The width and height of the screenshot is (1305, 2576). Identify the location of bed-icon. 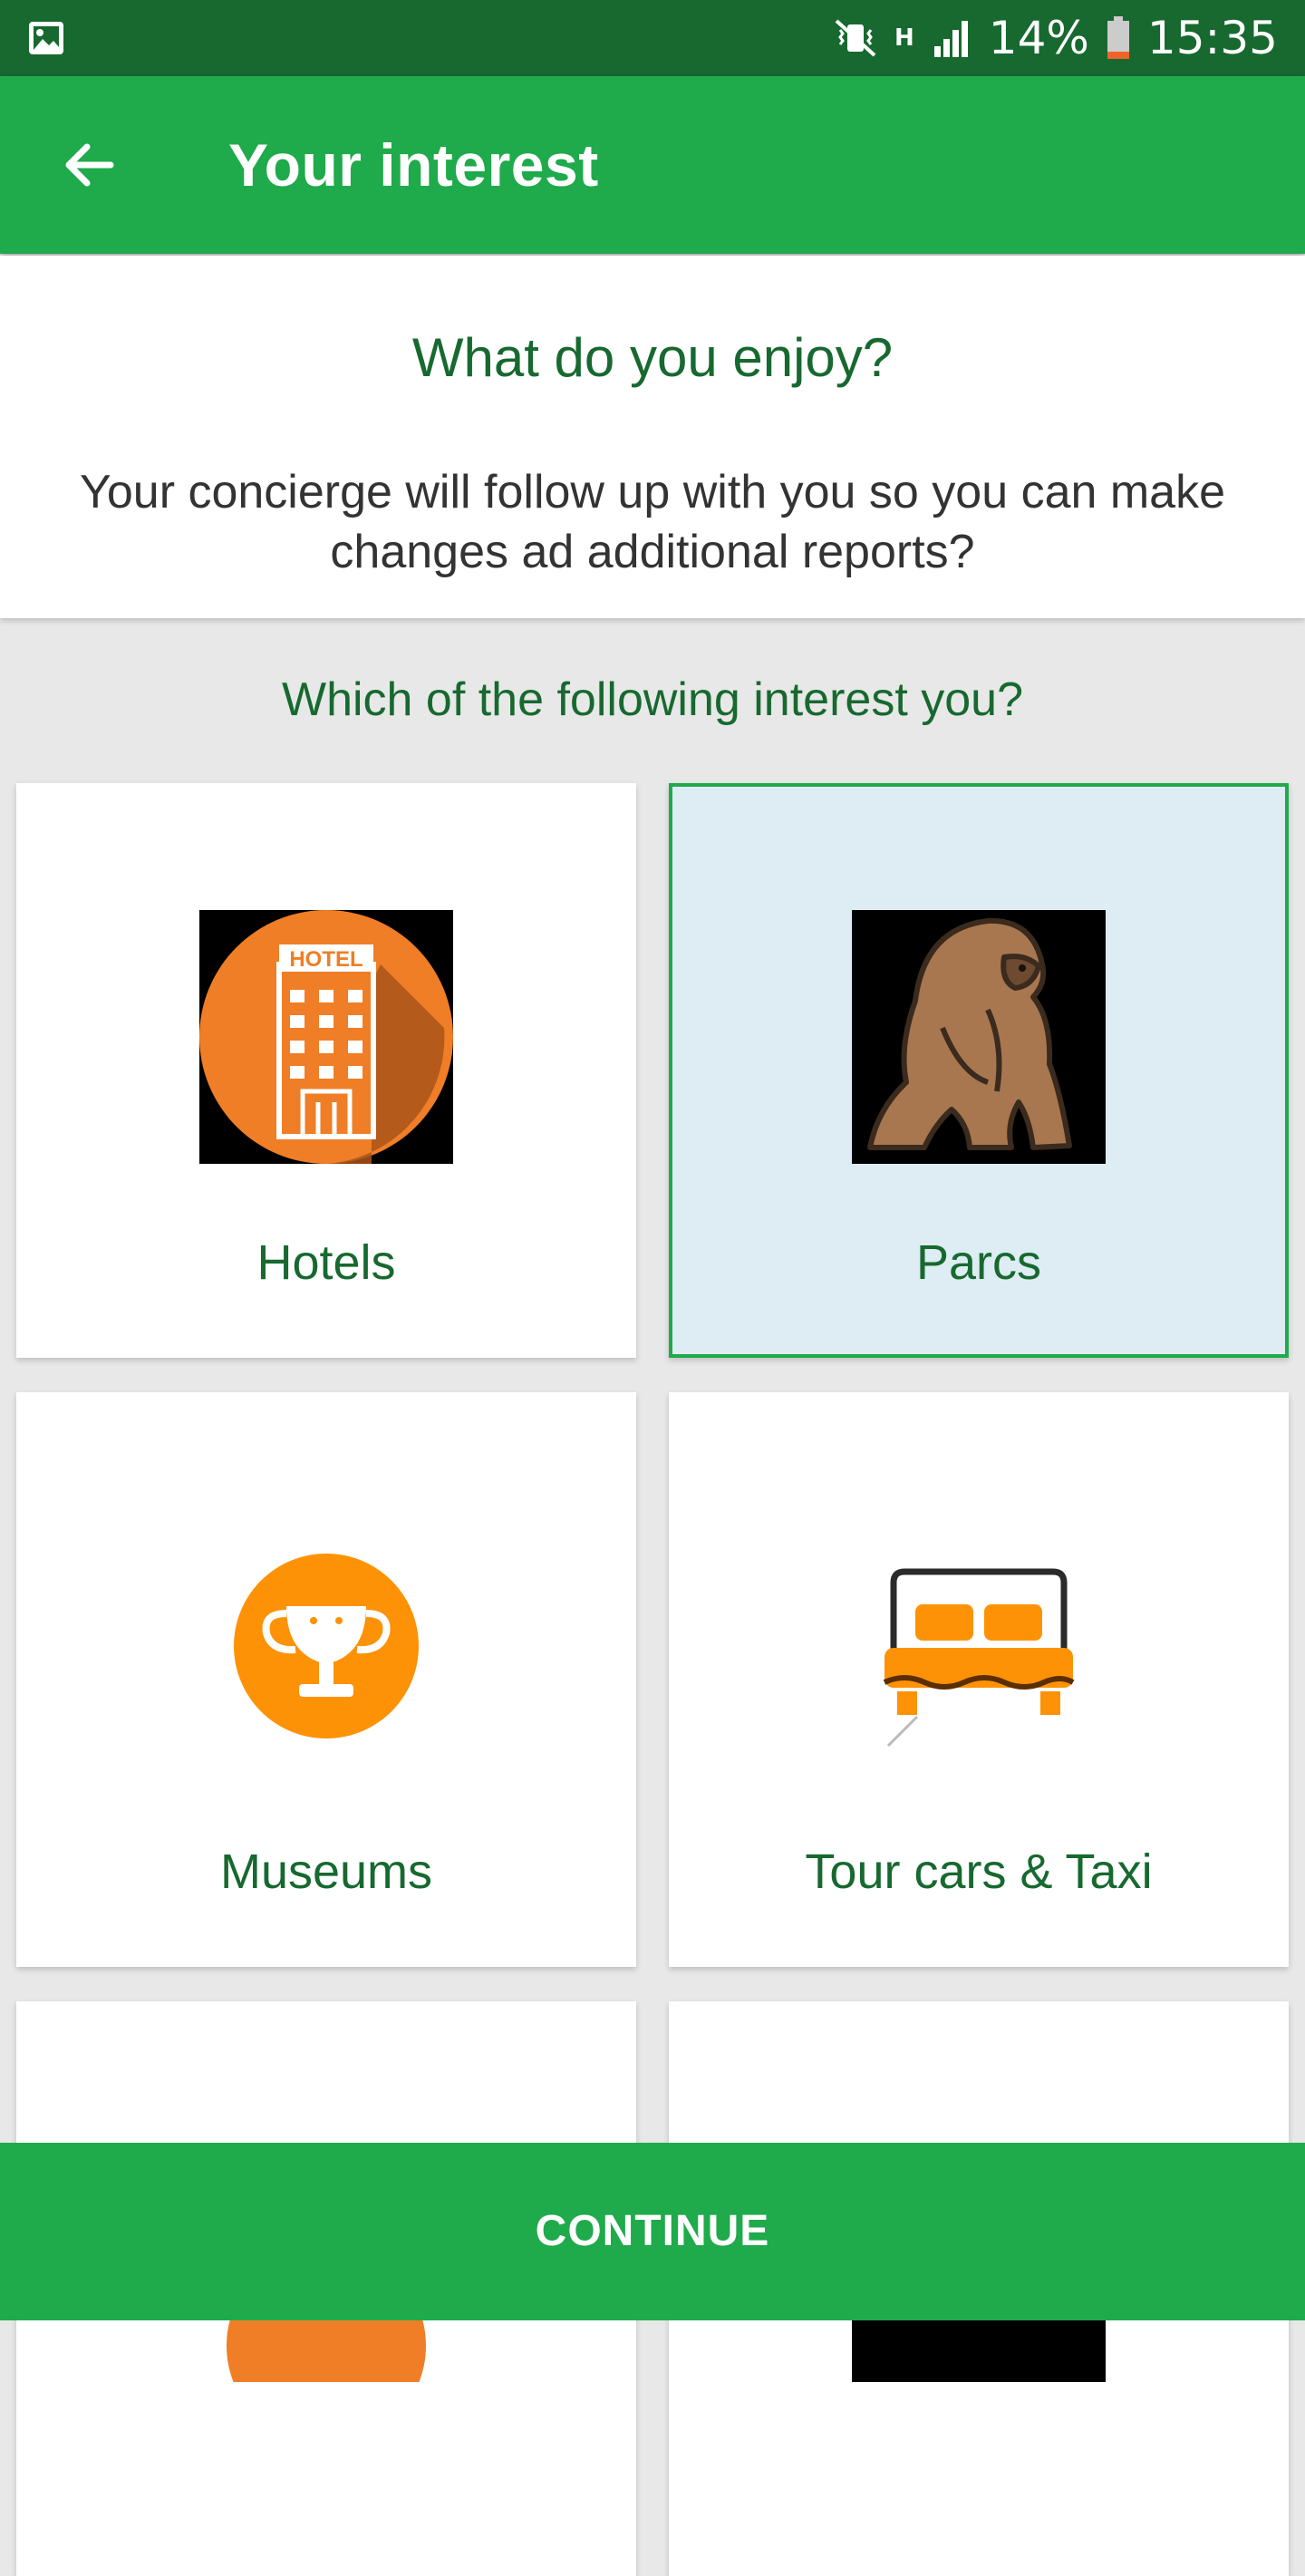
(979, 1658).